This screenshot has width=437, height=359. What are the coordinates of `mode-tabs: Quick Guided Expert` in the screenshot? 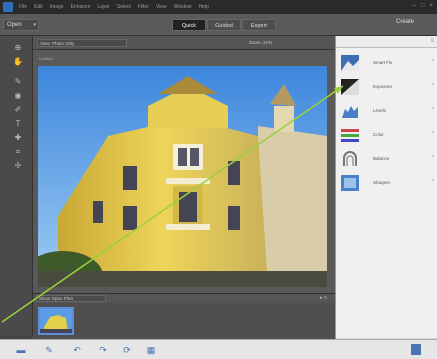 It's located at (224, 25).